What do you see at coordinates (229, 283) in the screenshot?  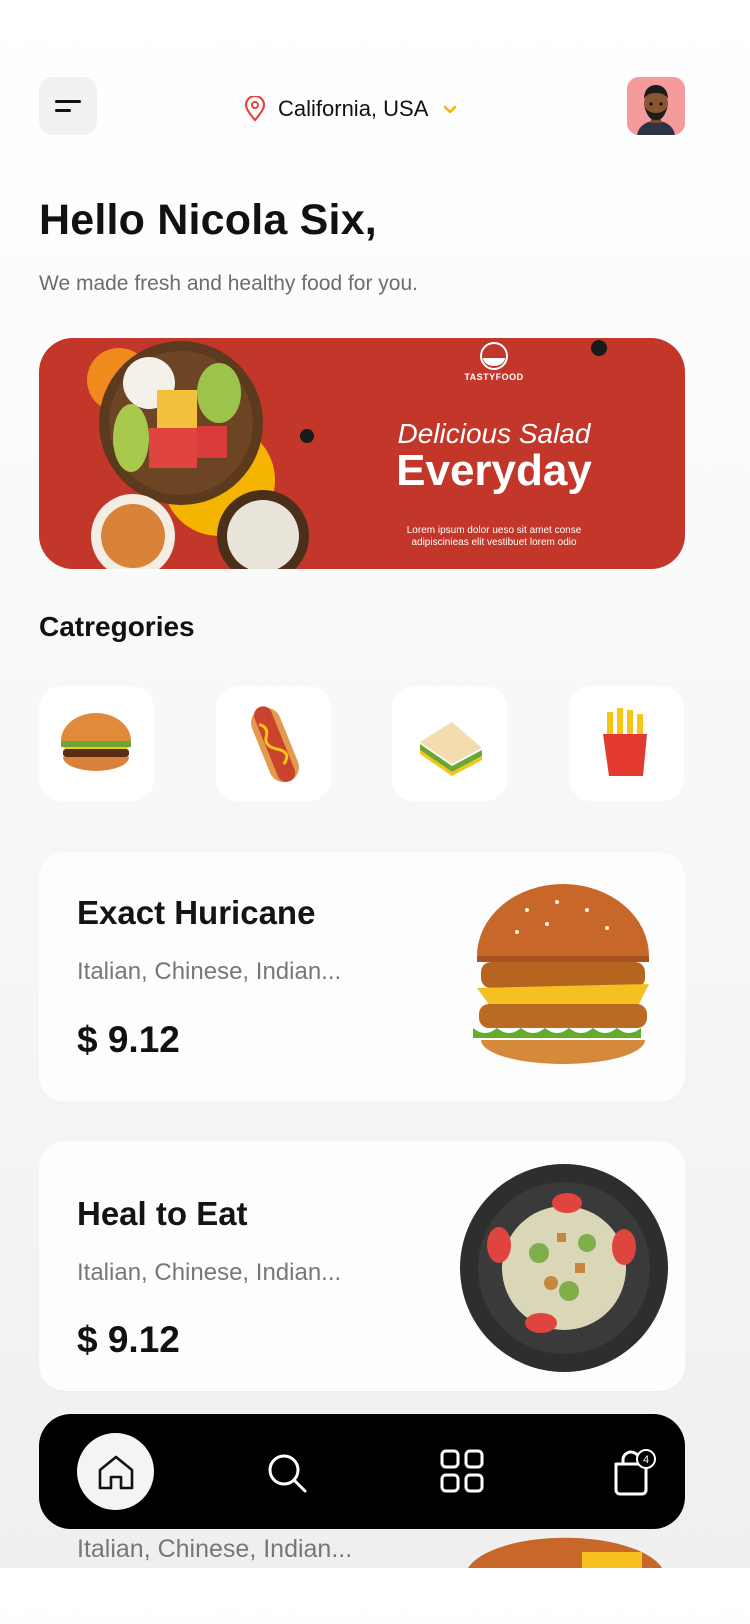 I see `greeting-subtitle: We made fresh and healthy food for you.` at bounding box center [229, 283].